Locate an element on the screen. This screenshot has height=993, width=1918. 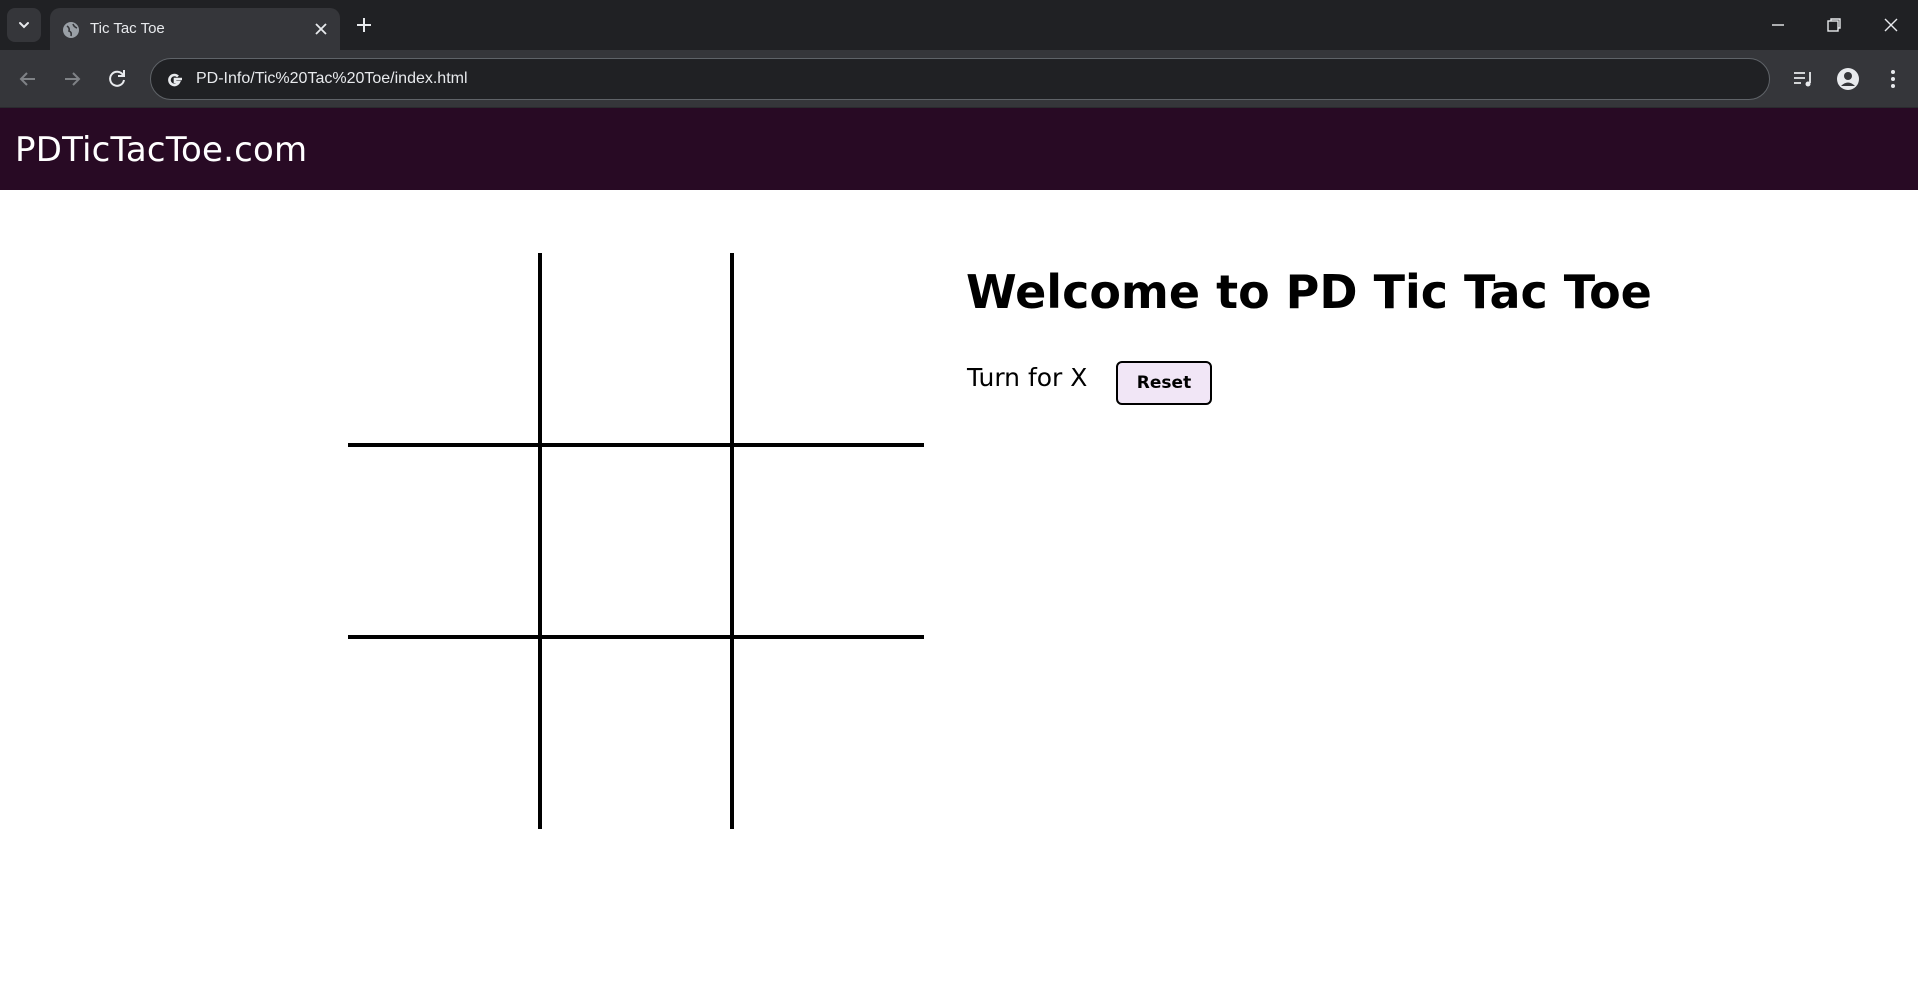
address-bar: PD-Info/Tic%20Tac%20Toe/index.html is located at coordinates (960, 79).